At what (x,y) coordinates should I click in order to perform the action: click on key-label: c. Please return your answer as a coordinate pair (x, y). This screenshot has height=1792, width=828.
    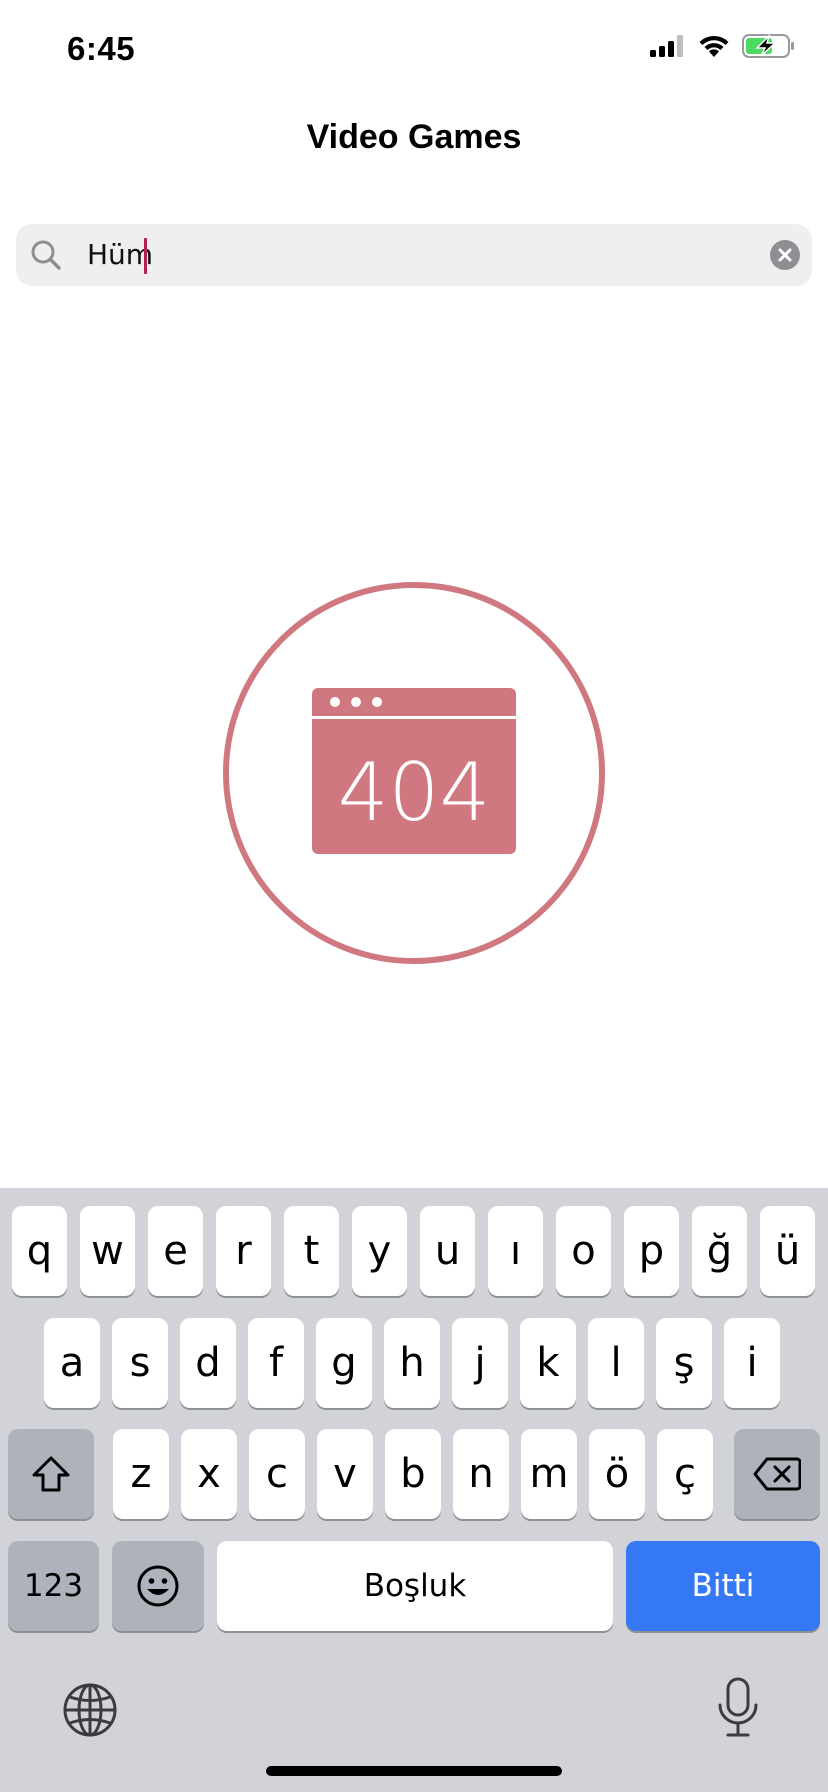
    Looking at the image, I should click on (277, 1474).